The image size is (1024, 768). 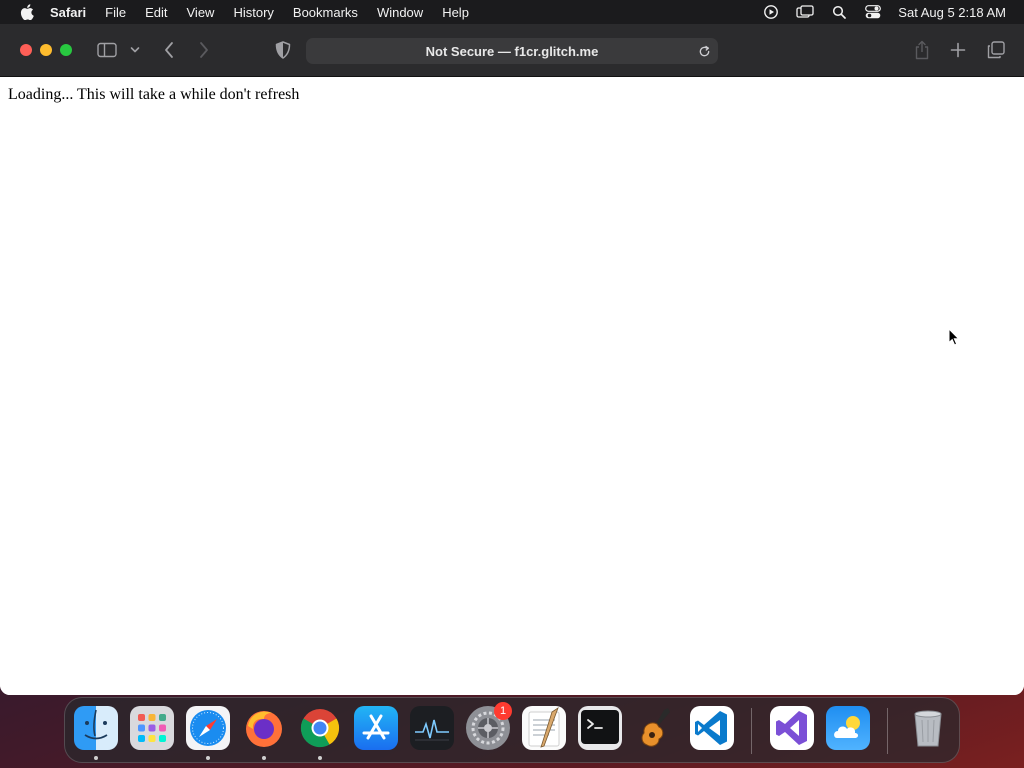 What do you see at coordinates (264, 758) in the screenshot?
I see `running-indicator-firefox` at bounding box center [264, 758].